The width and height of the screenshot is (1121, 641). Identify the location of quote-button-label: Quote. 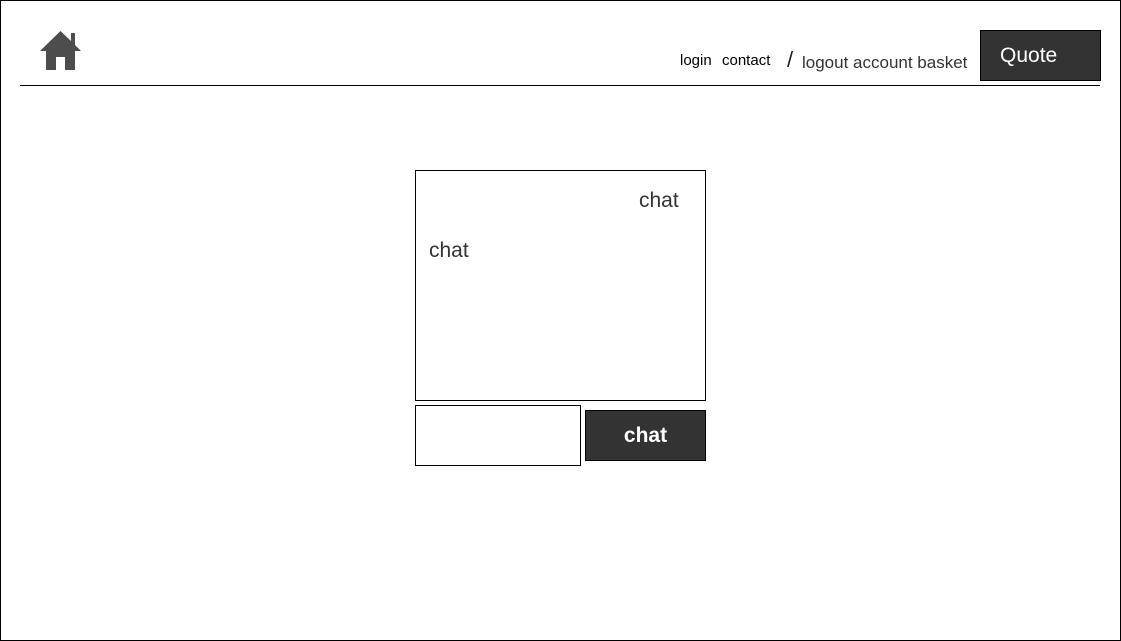
(1029, 55).